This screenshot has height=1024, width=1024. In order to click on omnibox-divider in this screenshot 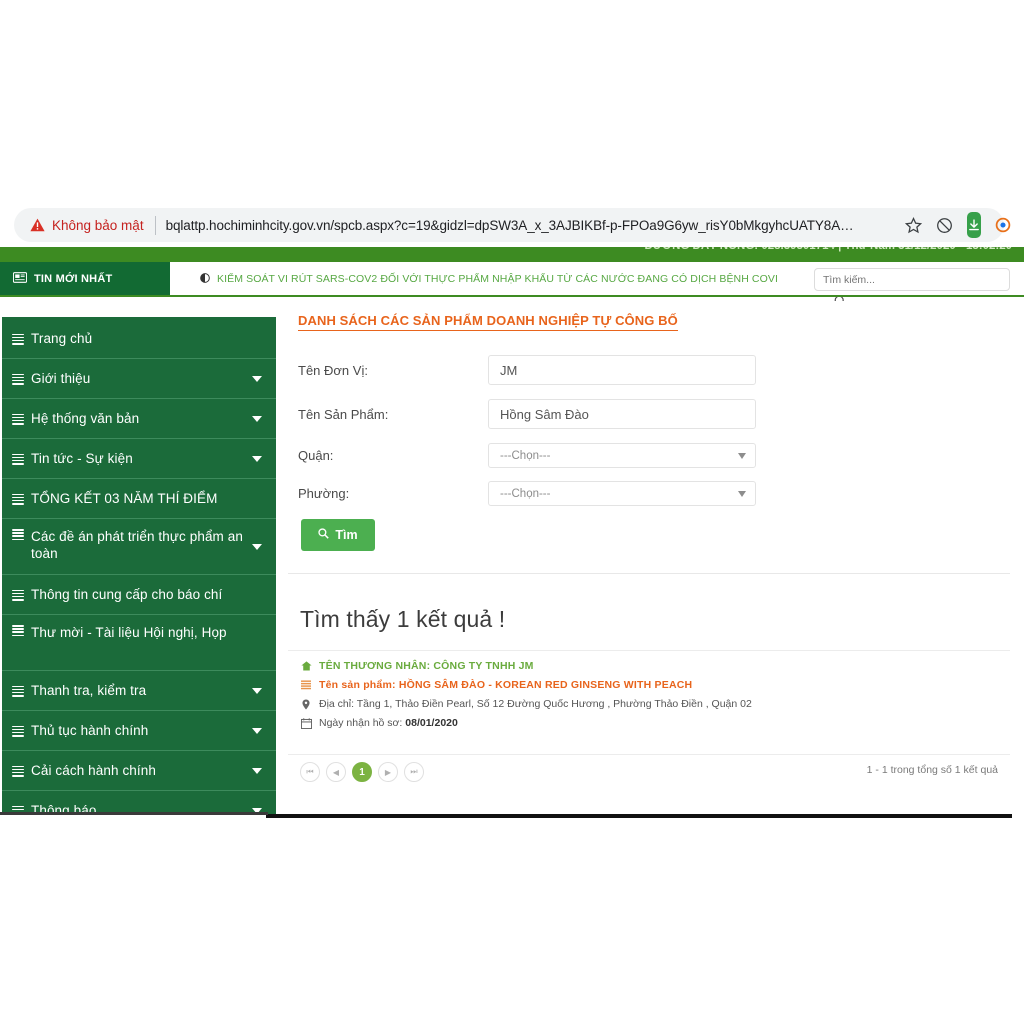, I will do `click(155, 225)`.